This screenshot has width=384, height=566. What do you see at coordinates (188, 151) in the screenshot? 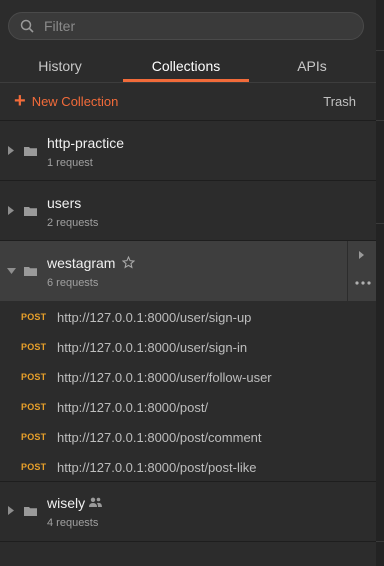
I see `collection-item-http-practice: http-practice 1 request` at bounding box center [188, 151].